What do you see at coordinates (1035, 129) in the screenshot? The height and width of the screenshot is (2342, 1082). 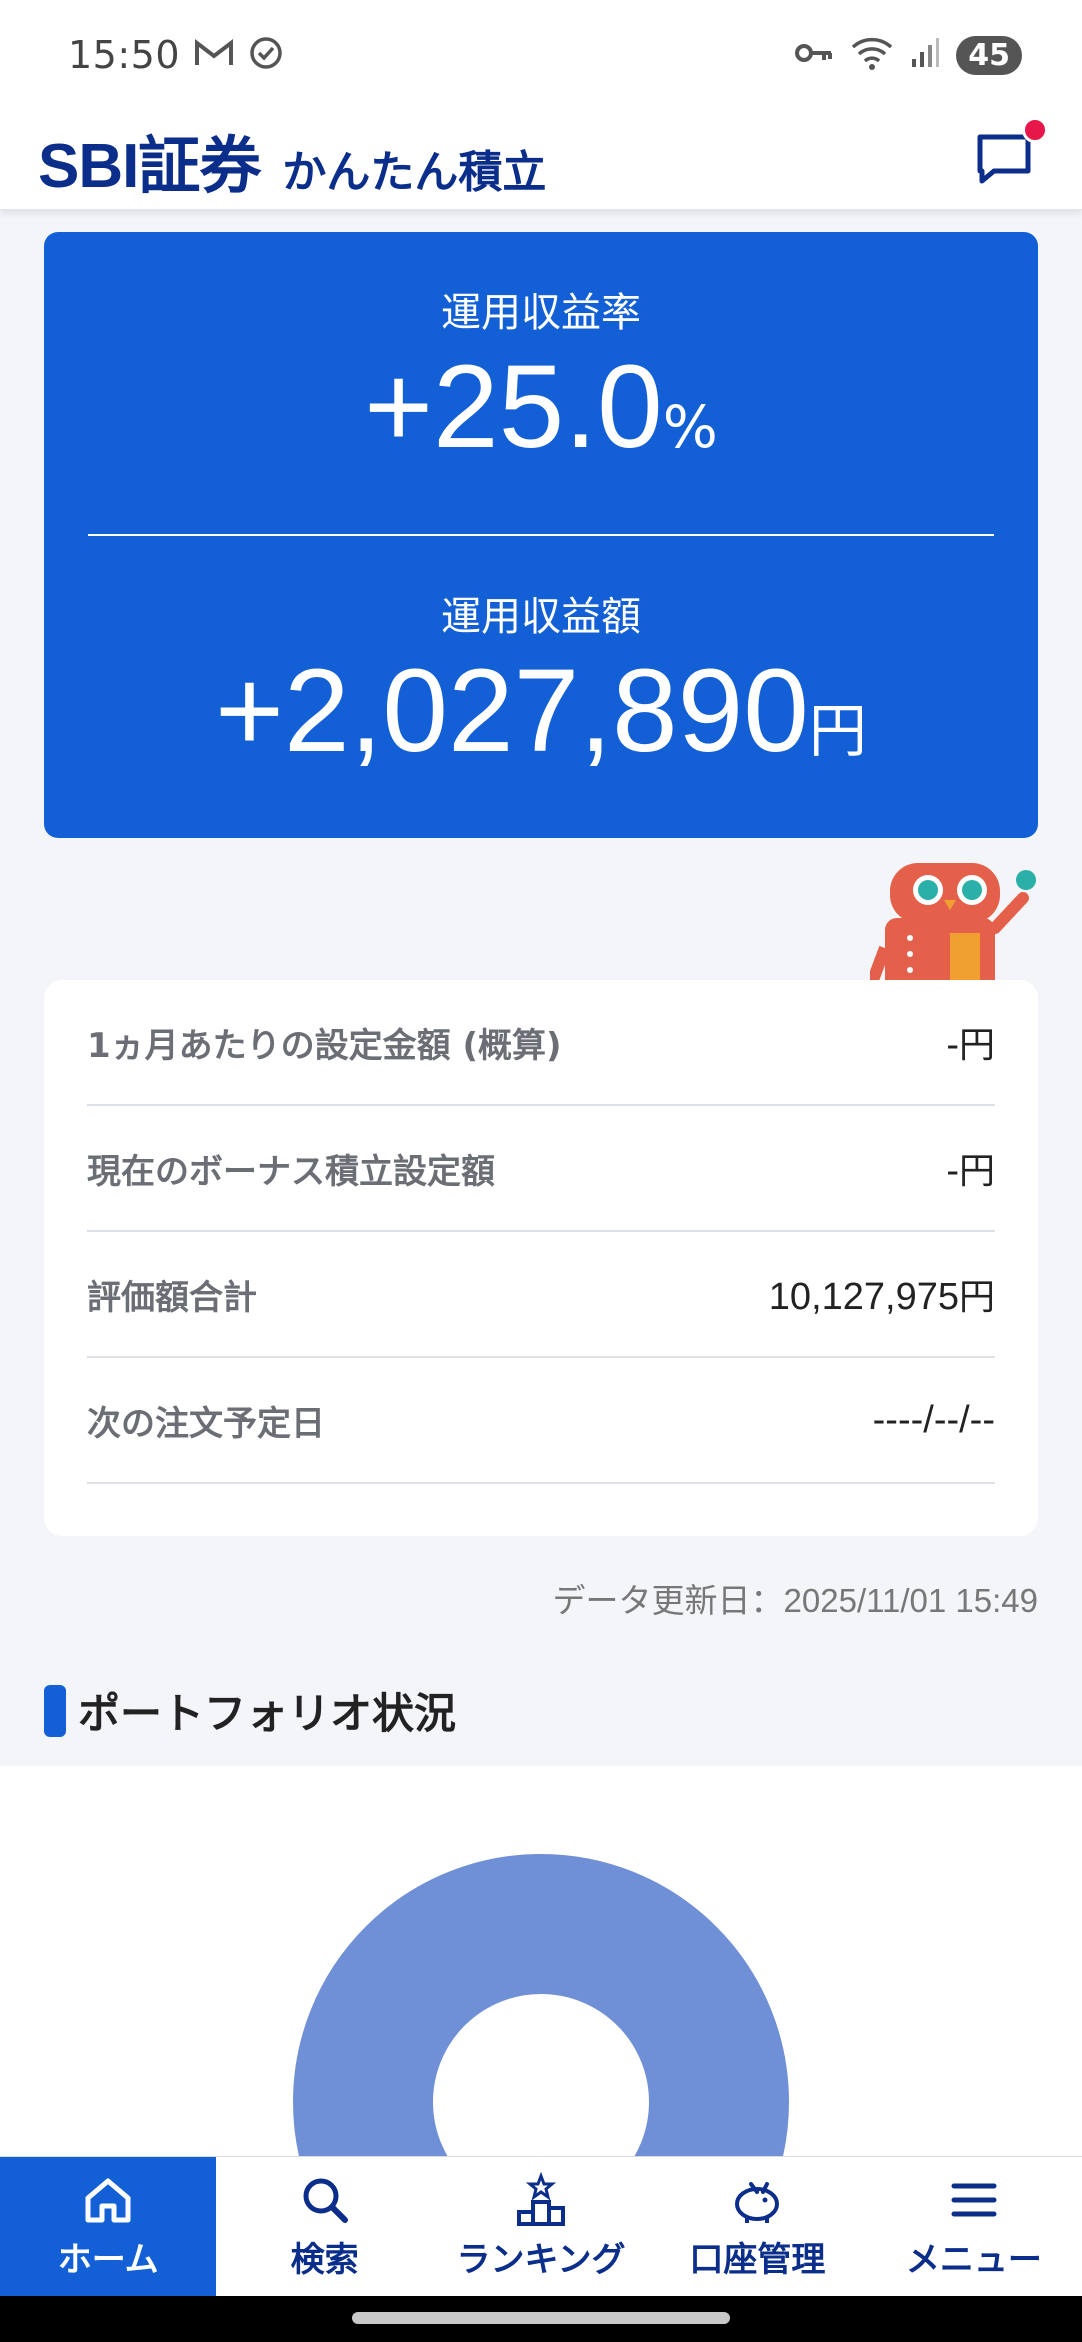 I see `notification-dot` at bounding box center [1035, 129].